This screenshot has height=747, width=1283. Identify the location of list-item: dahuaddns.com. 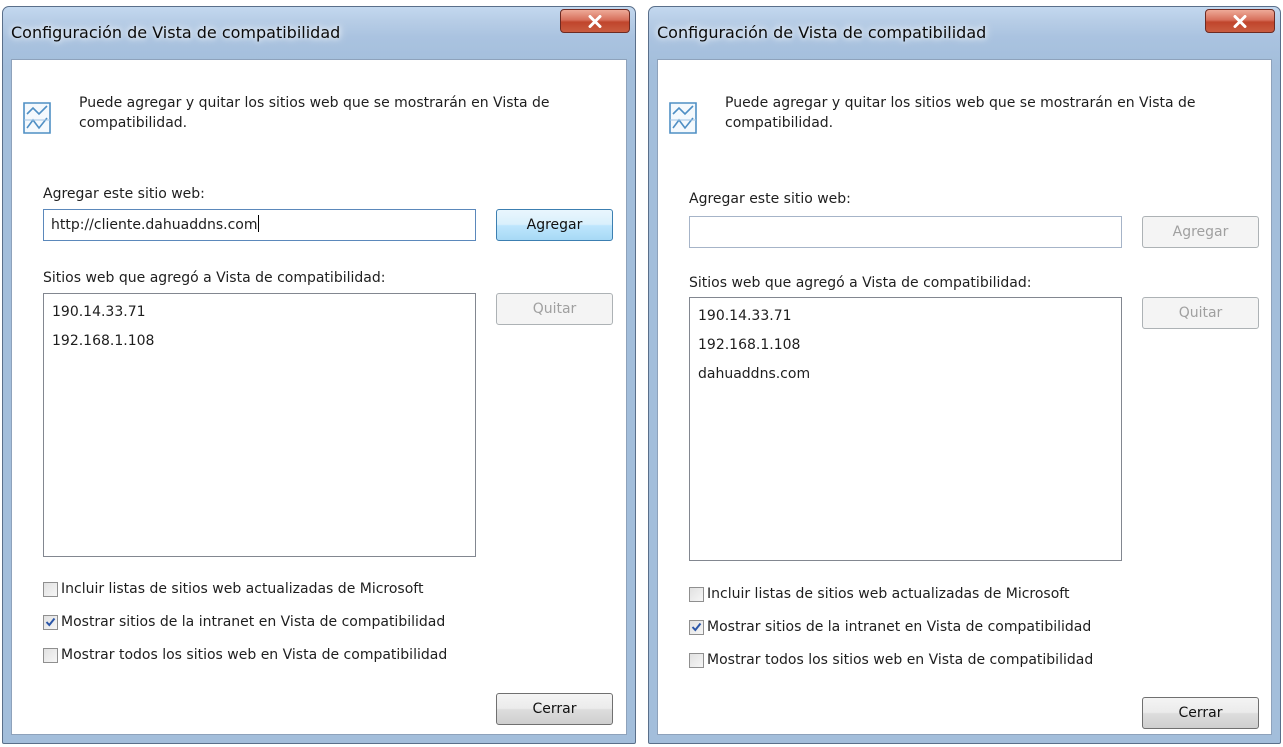
(905, 376).